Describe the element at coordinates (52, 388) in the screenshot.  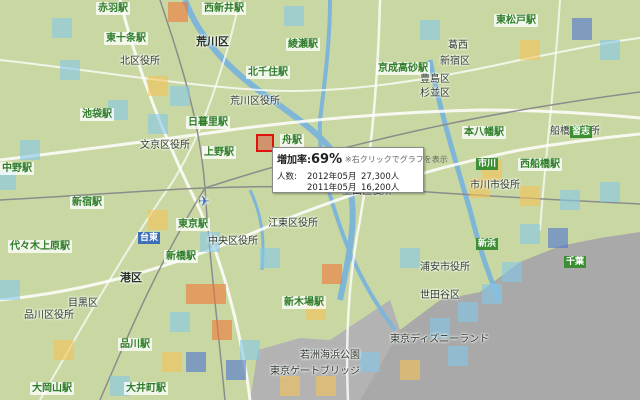
I see `station-label: 大岡山駅` at that location.